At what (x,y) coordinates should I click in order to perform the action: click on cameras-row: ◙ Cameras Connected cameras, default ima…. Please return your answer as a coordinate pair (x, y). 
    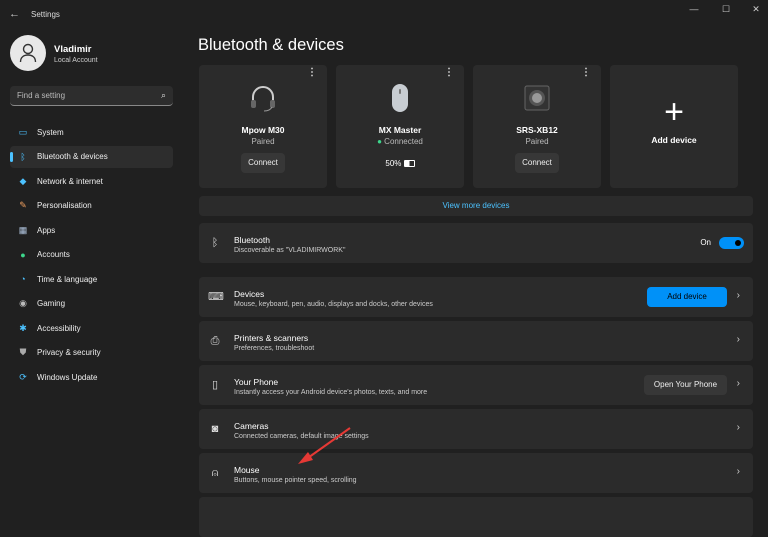
    Looking at the image, I should click on (476, 429).